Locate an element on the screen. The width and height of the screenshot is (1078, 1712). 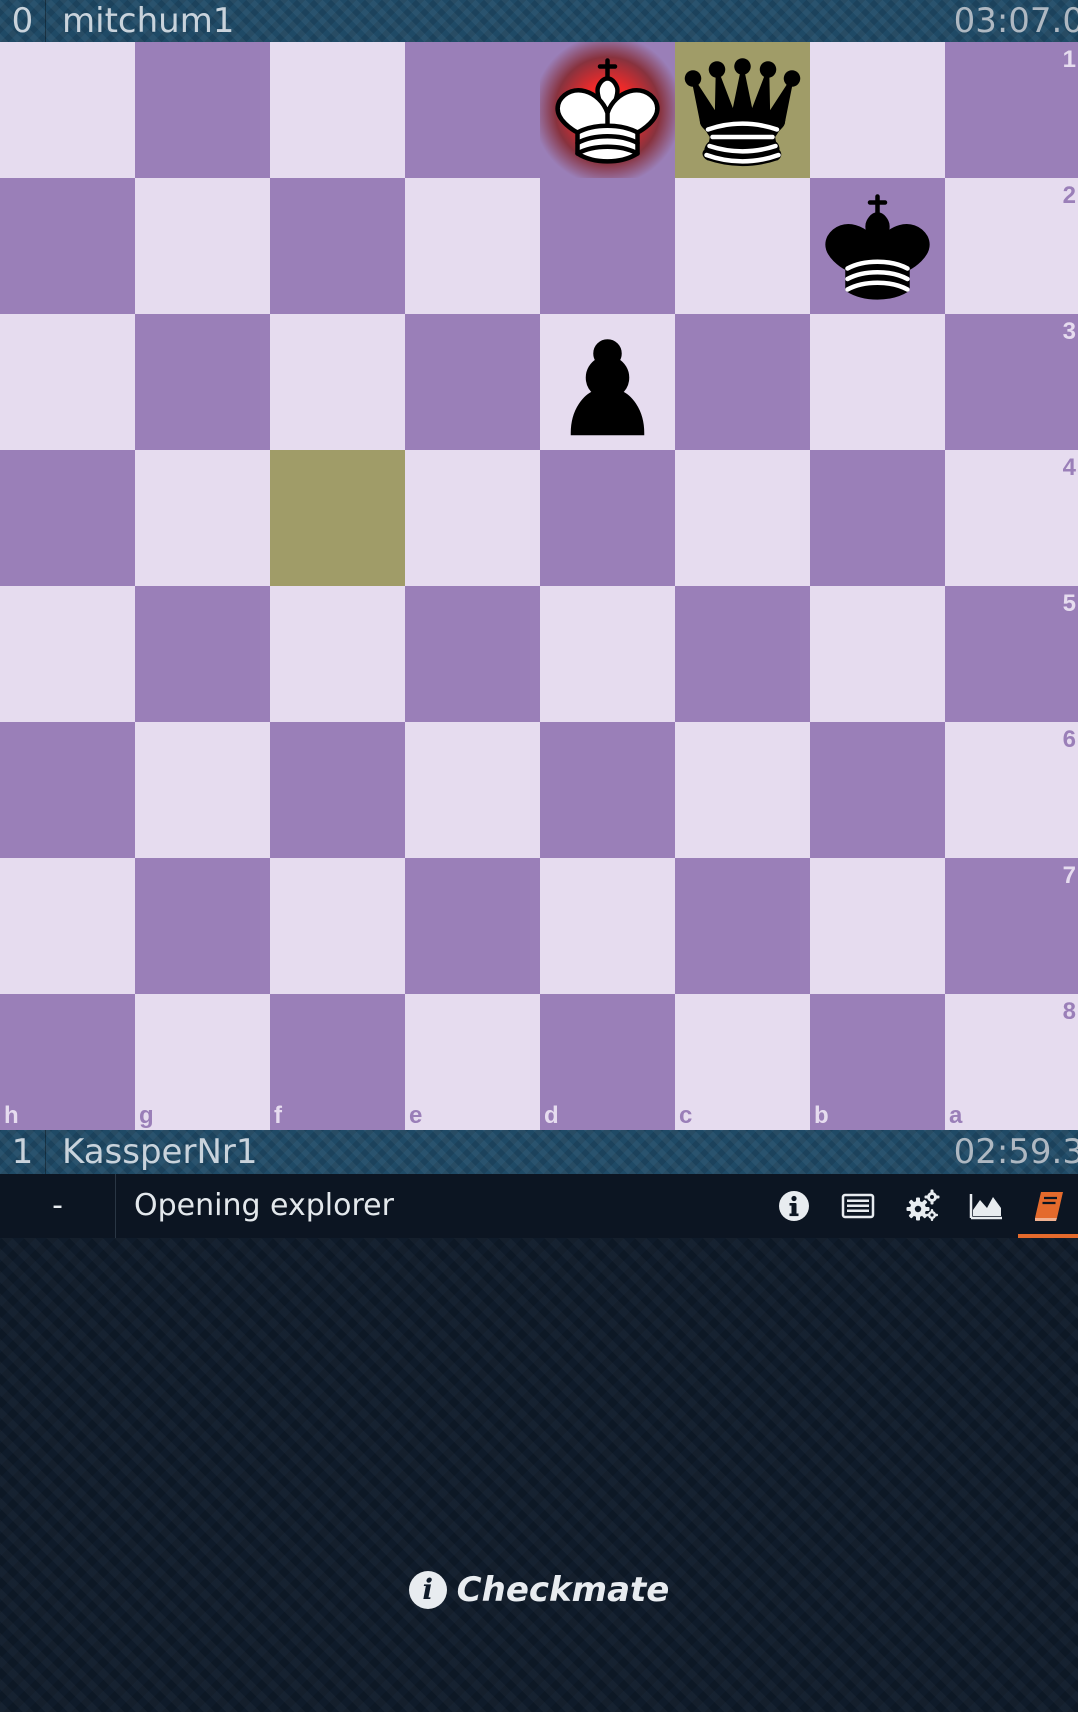
square-e5 is located at coordinates (472, 654).